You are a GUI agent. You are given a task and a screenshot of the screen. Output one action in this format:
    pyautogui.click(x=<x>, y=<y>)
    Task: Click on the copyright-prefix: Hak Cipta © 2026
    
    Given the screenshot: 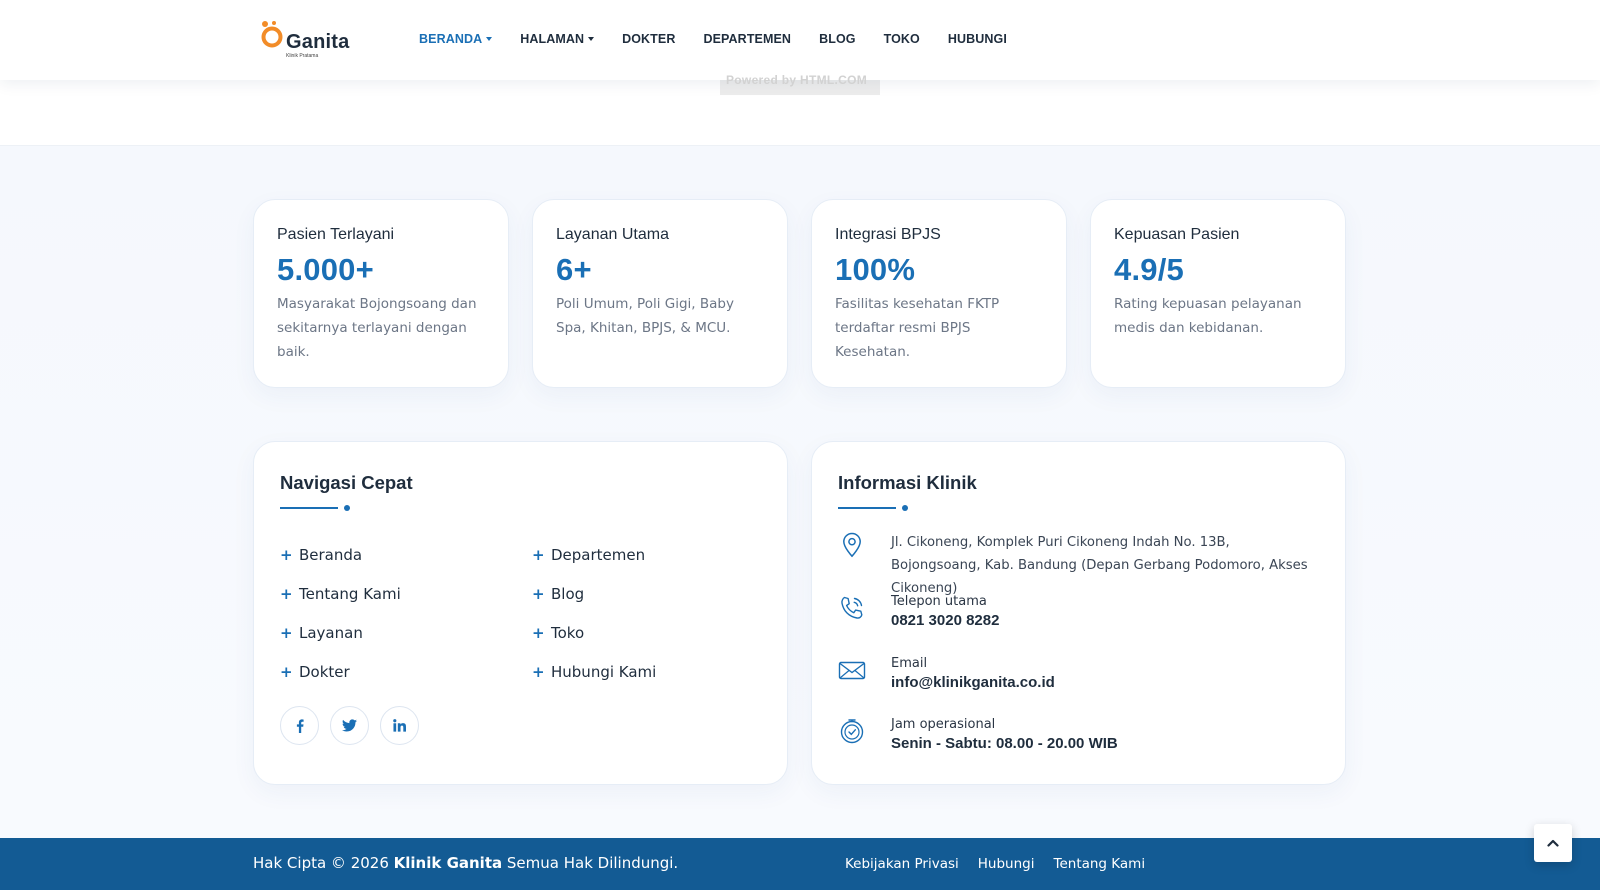 What is the action you would take?
    pyautogui.click(x=323, y=863)
    